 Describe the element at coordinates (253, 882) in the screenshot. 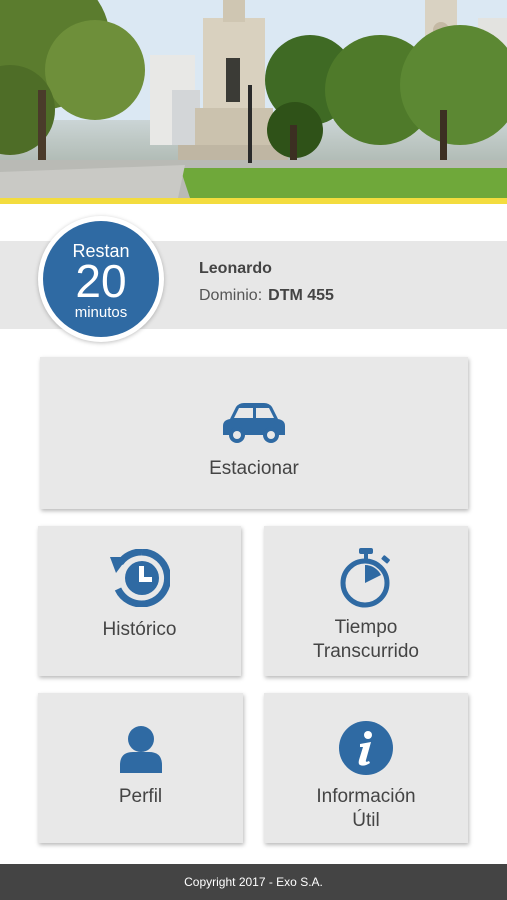

I see `footer-copyright: Copyright 2017 - Exo S.A.` at that location.